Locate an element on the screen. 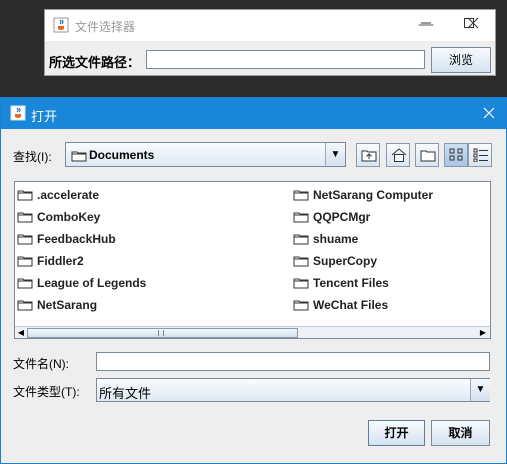 The width and height of the screenshot is (507, 464). new-folder-icon is located at coordinates (428, 156).